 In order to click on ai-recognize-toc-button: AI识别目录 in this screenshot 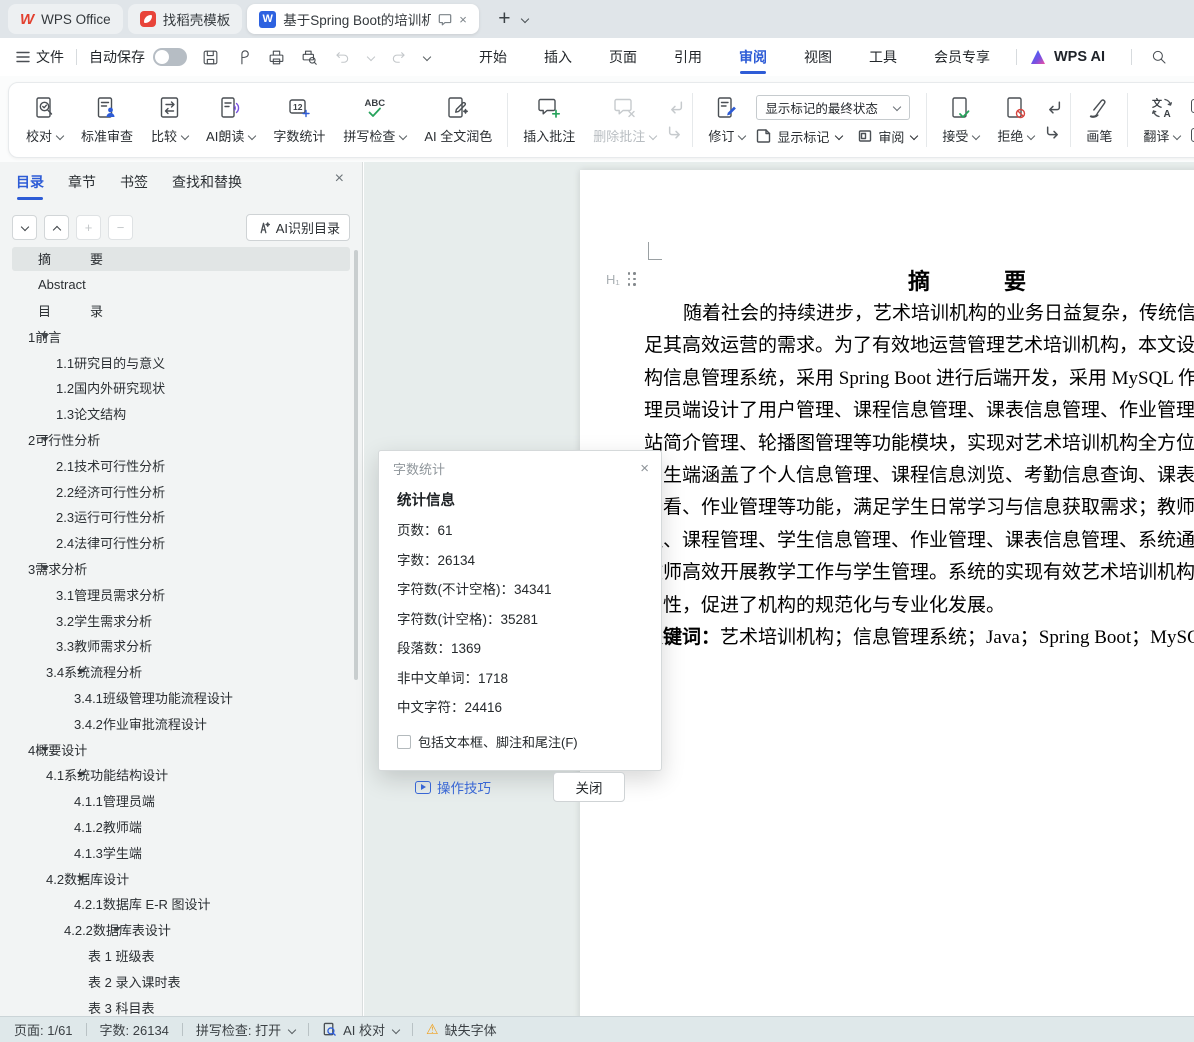, I will do `click(297, 227)`.